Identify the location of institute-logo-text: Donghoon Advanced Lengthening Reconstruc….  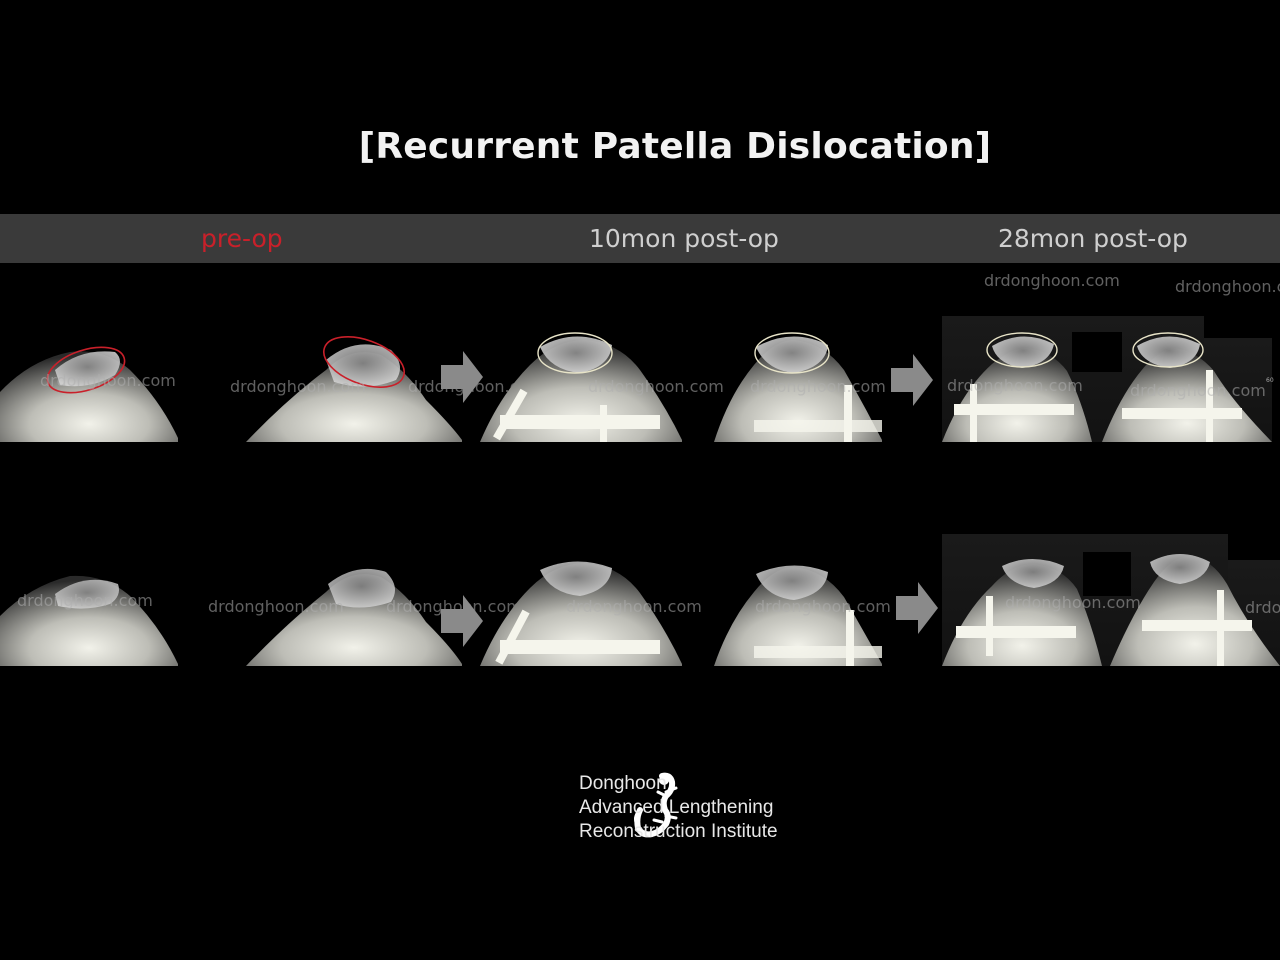
(678, 808).